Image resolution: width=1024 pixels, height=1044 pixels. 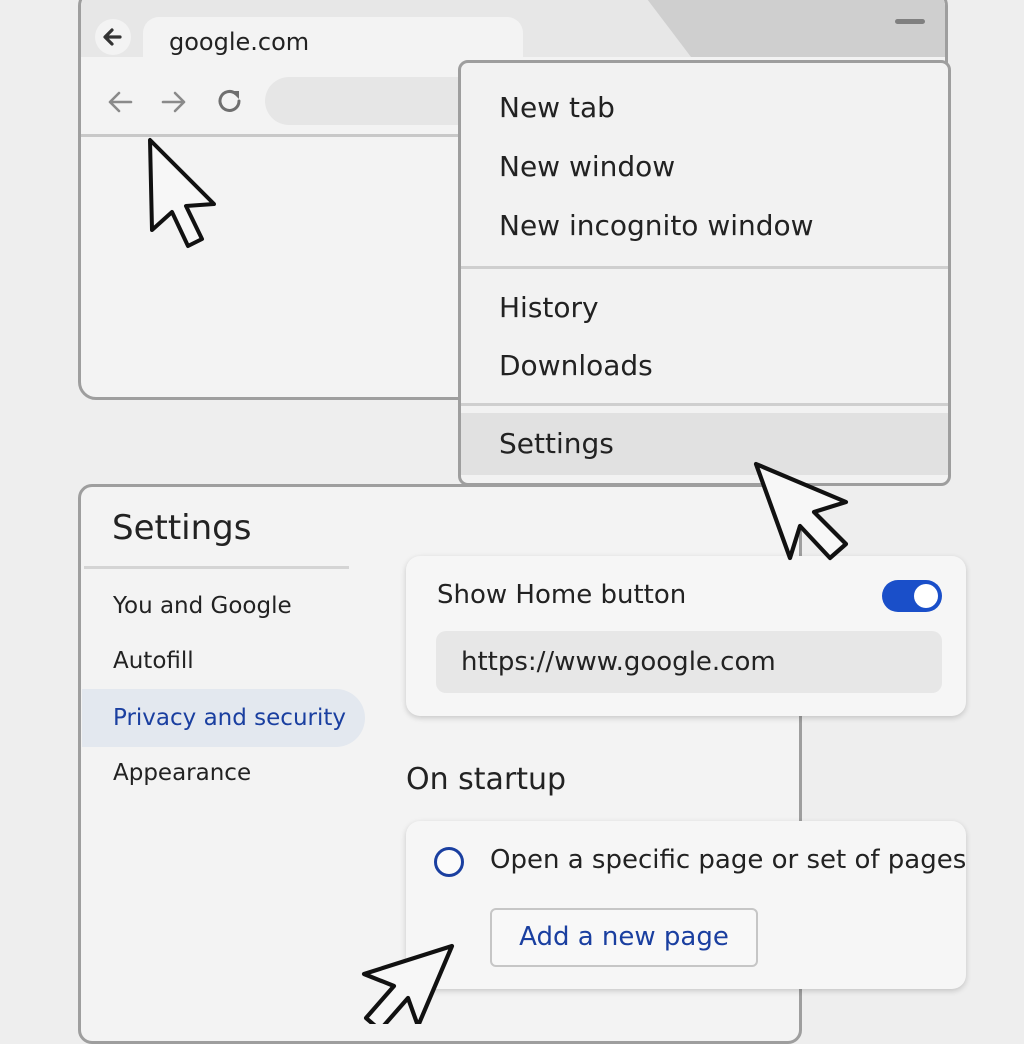 I want to click on forward-arrow-icon, so click(x=174, y=102).